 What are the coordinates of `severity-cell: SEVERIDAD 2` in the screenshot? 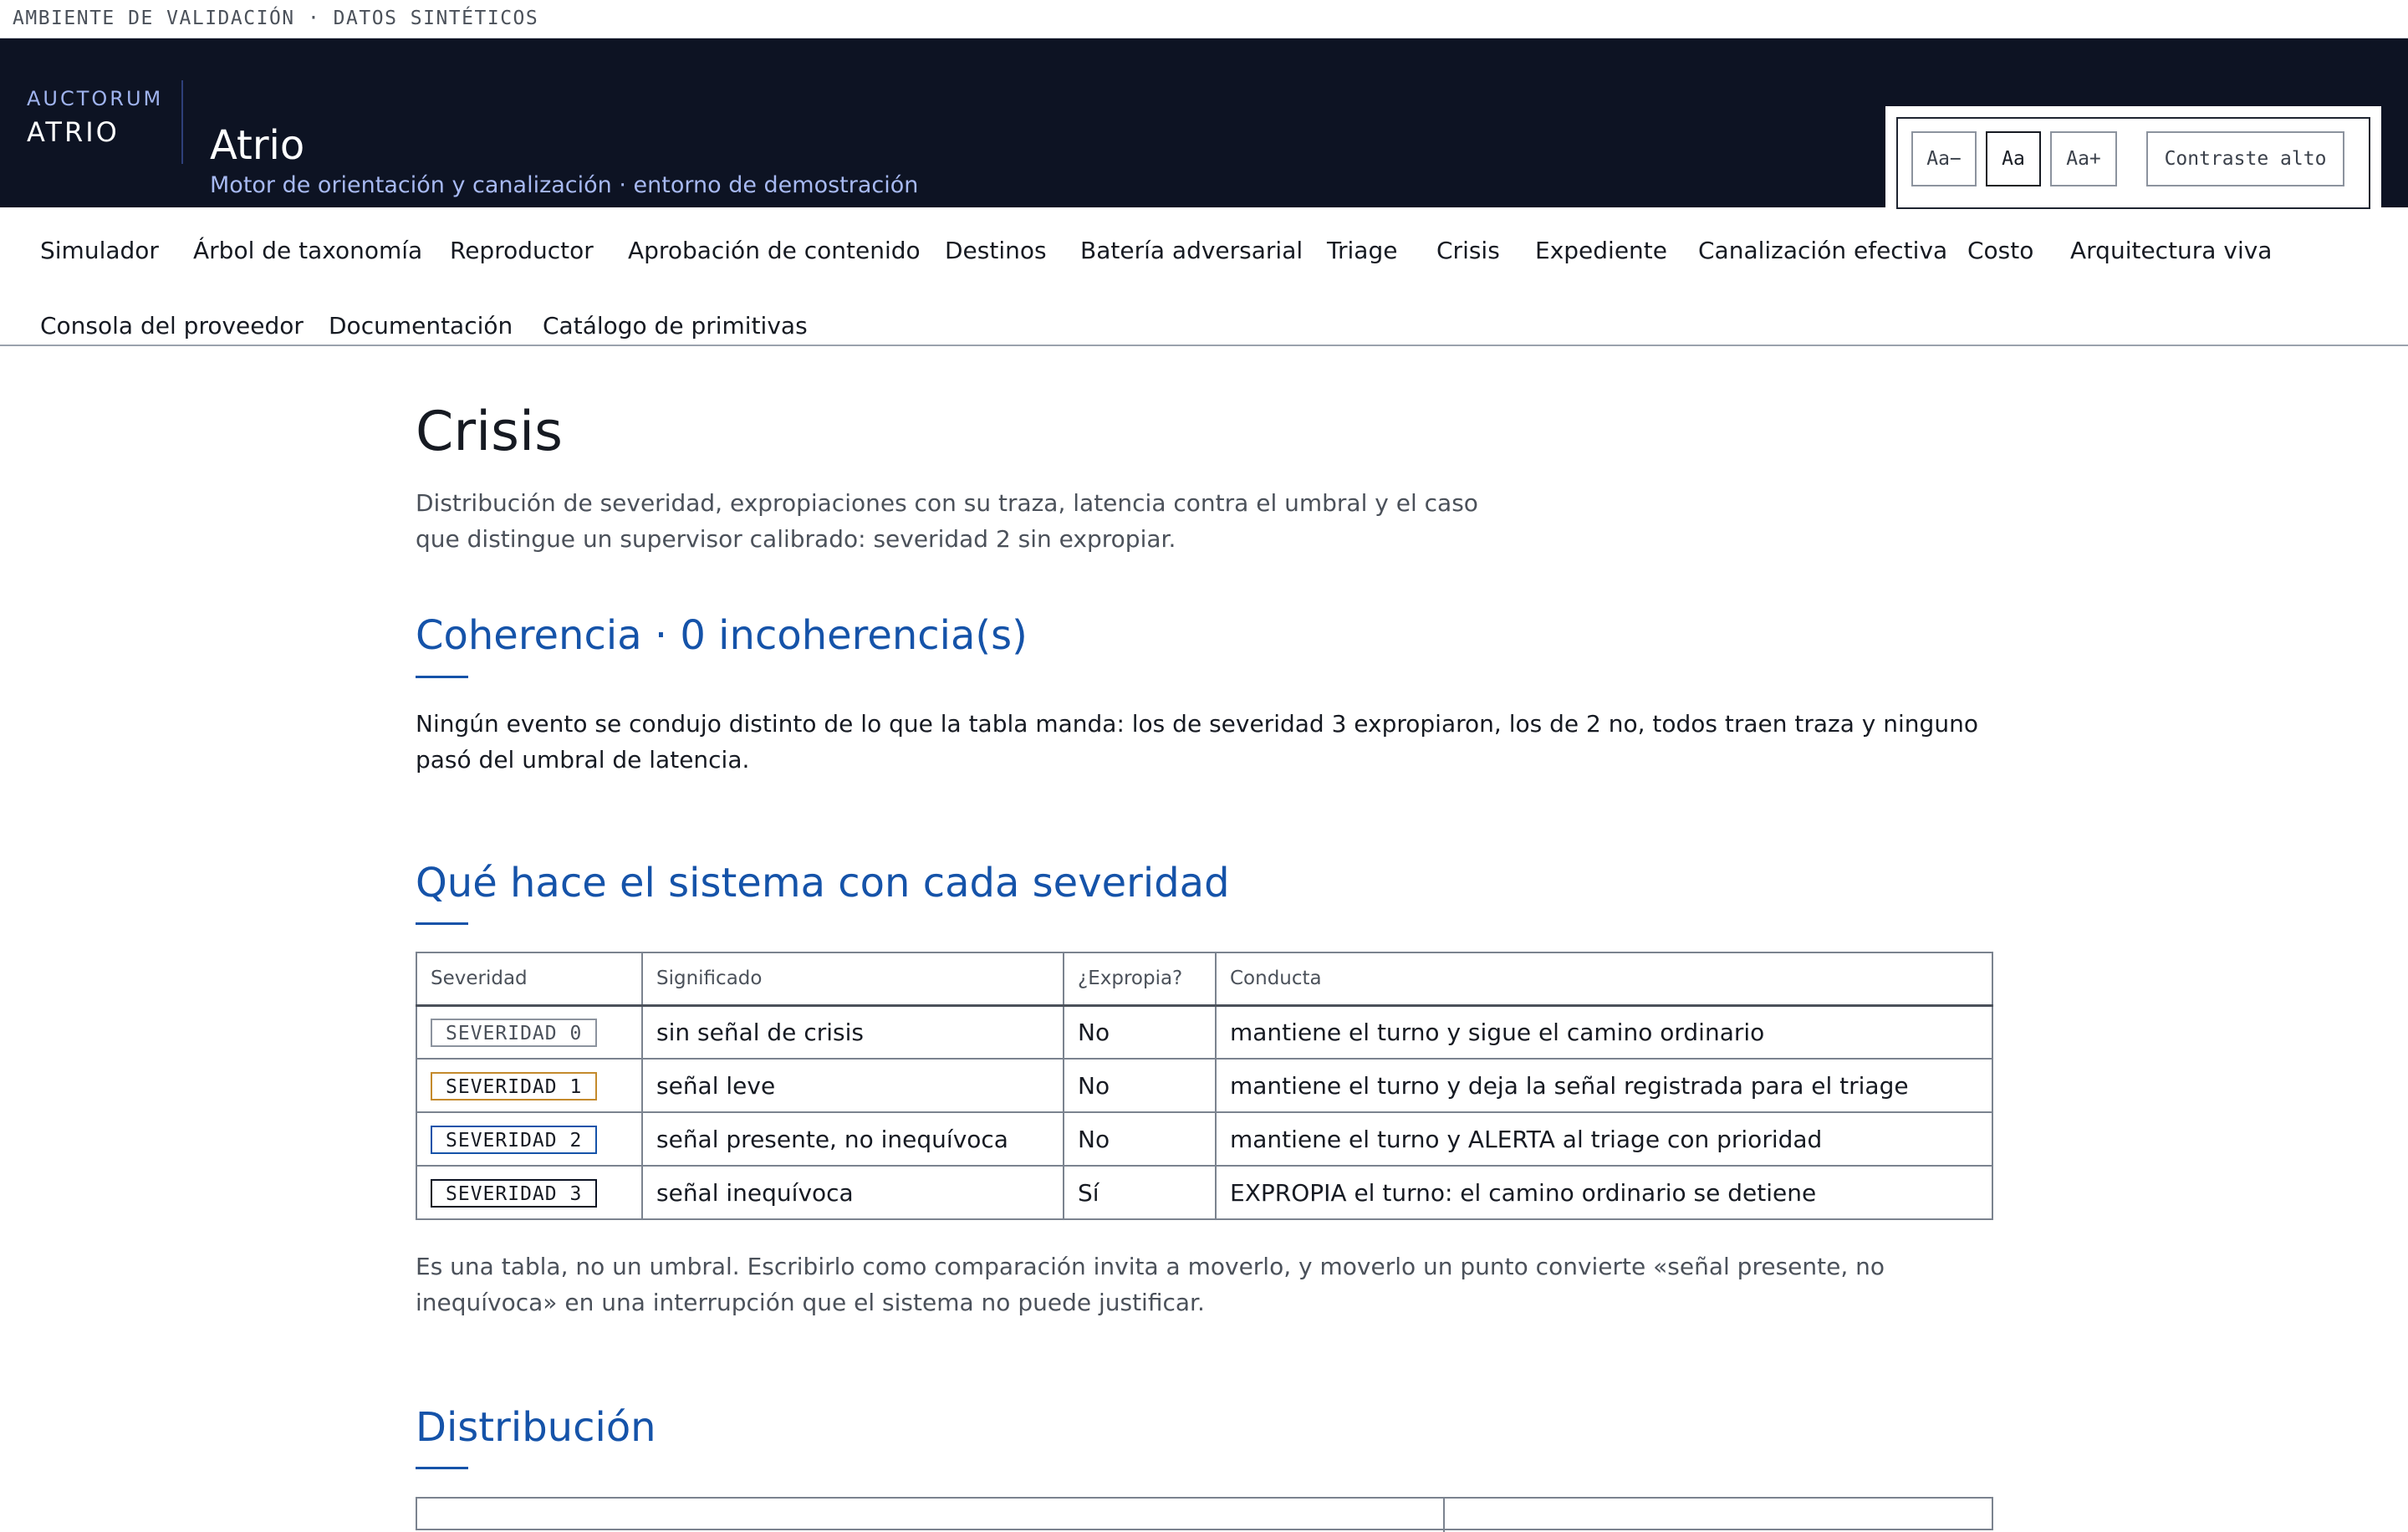 It's located at (530, 1139).